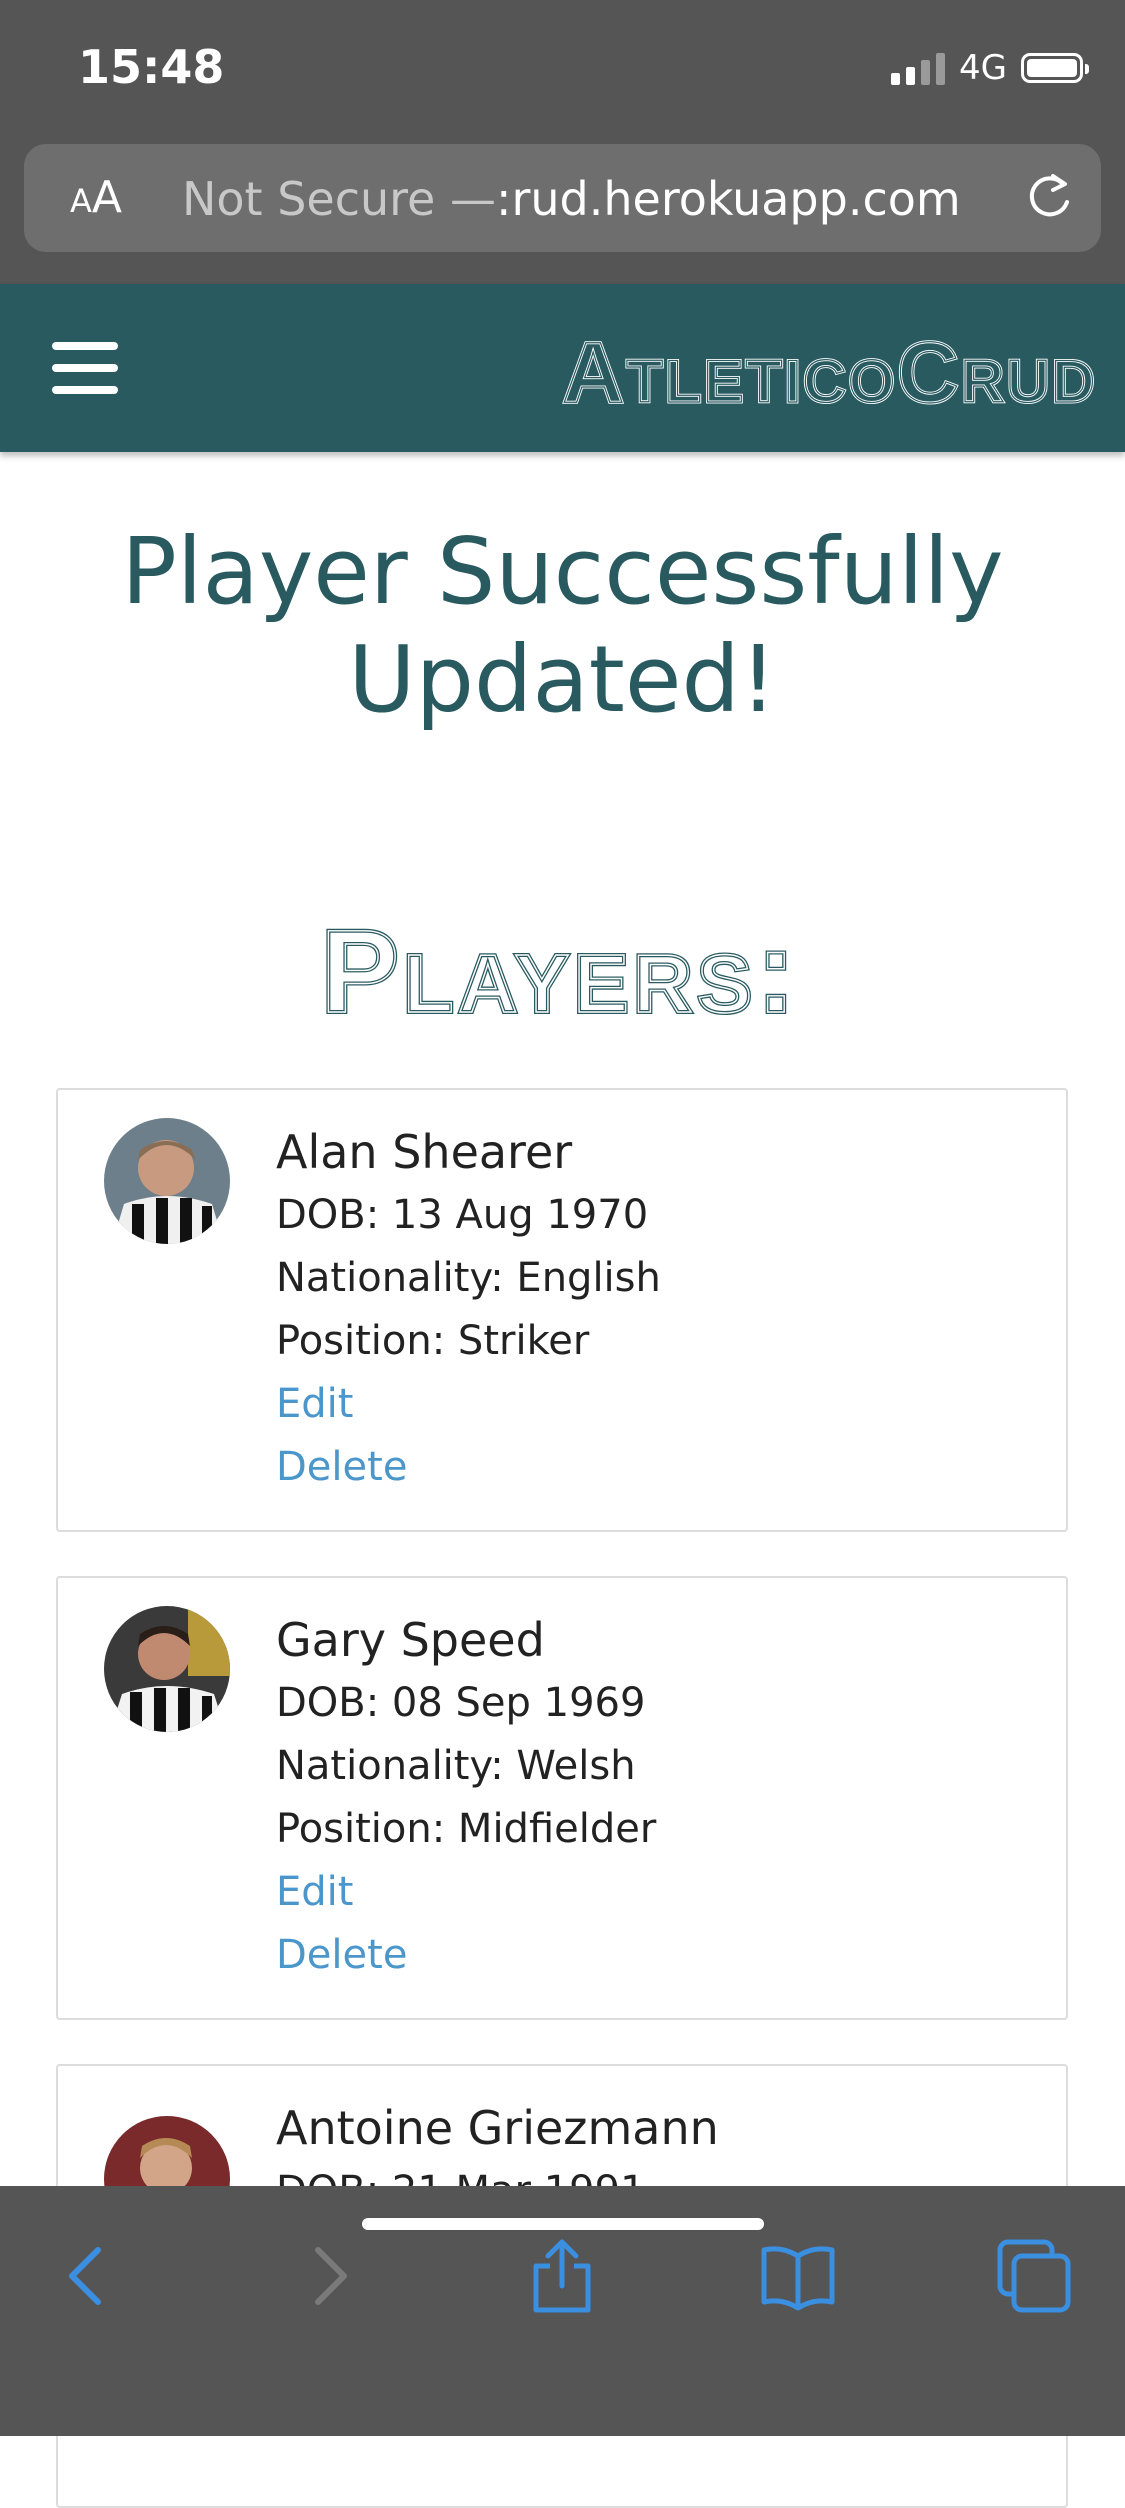  I want to click on player-name: Antoine Griezmann, so click(497, 2128).